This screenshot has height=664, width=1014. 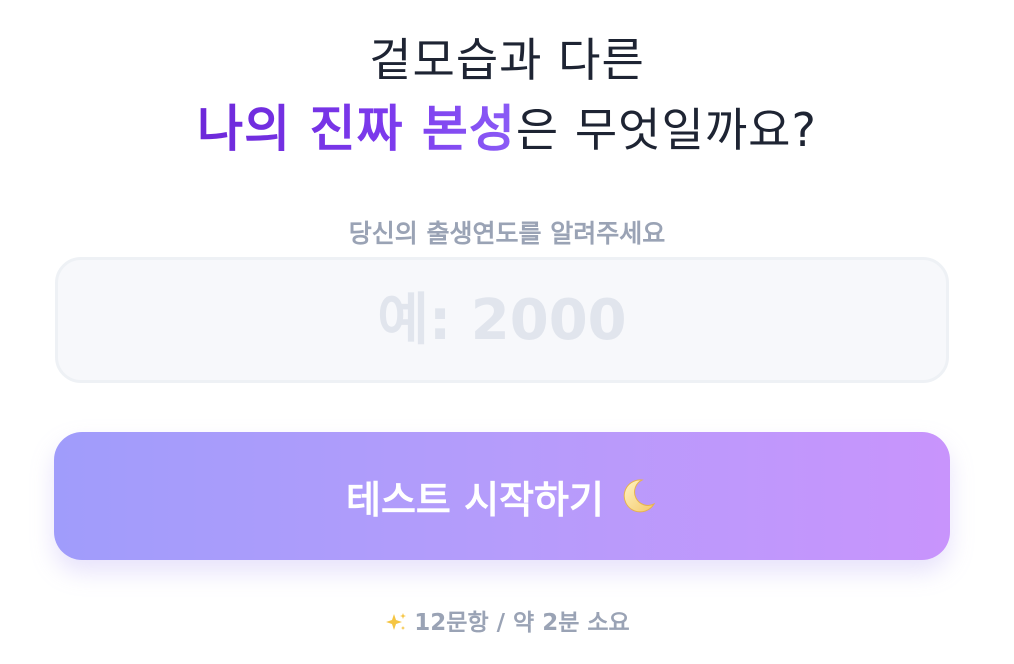 What do you see at coordinates (666, 130) in the screenshot?
I see `title-rest: 은 무엇일까요?` at bounding box center [666, 130].